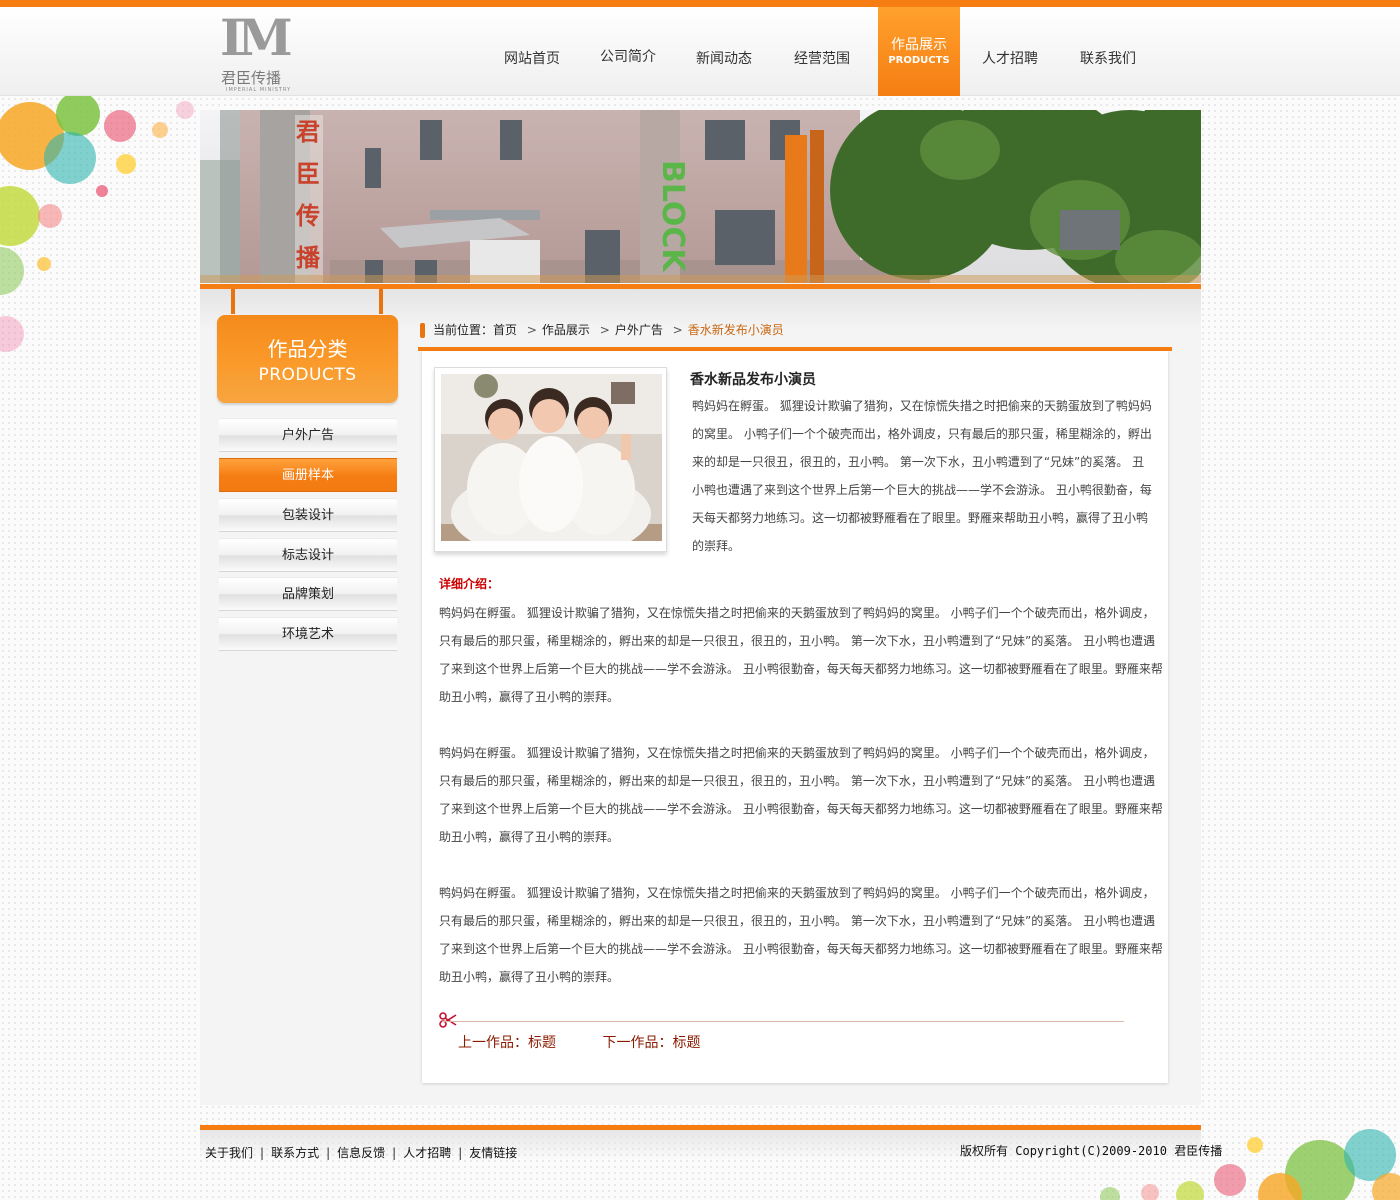 The height and width of the screenshot is (1200, 1400). I want to click on copyright-prefix: 版权所有, so click(984, 1151).